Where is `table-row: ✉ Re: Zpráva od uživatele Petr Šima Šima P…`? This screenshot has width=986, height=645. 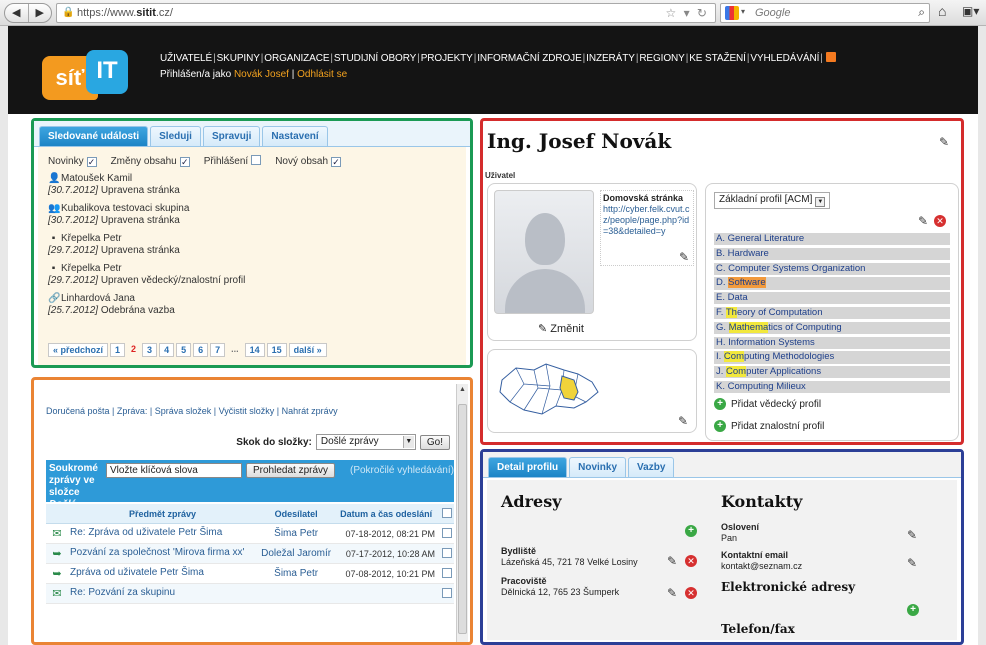 table-row: ✉ Re: Zpráva od uživatele Petr Šima Šima P… is located at coordinates (250, 533).